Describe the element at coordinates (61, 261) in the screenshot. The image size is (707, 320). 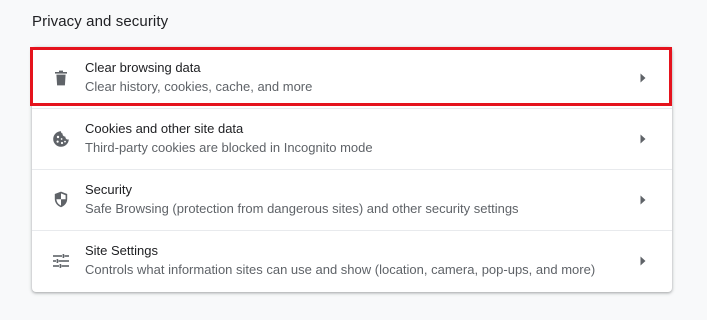
I see `tune-icon` at that location.